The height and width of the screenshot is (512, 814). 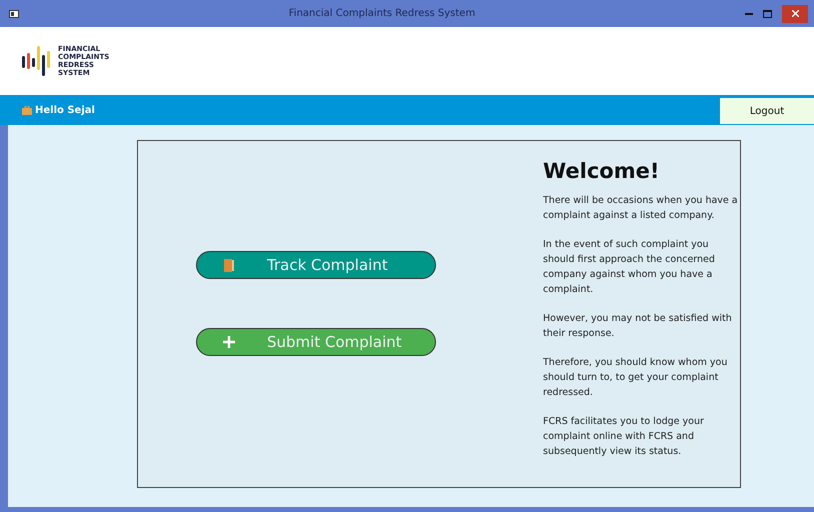 I want to click on welcome-paragraph: In the event of such complaint you should first approach the concerned company against whom you have a complaint., so click(x=629, y=267).